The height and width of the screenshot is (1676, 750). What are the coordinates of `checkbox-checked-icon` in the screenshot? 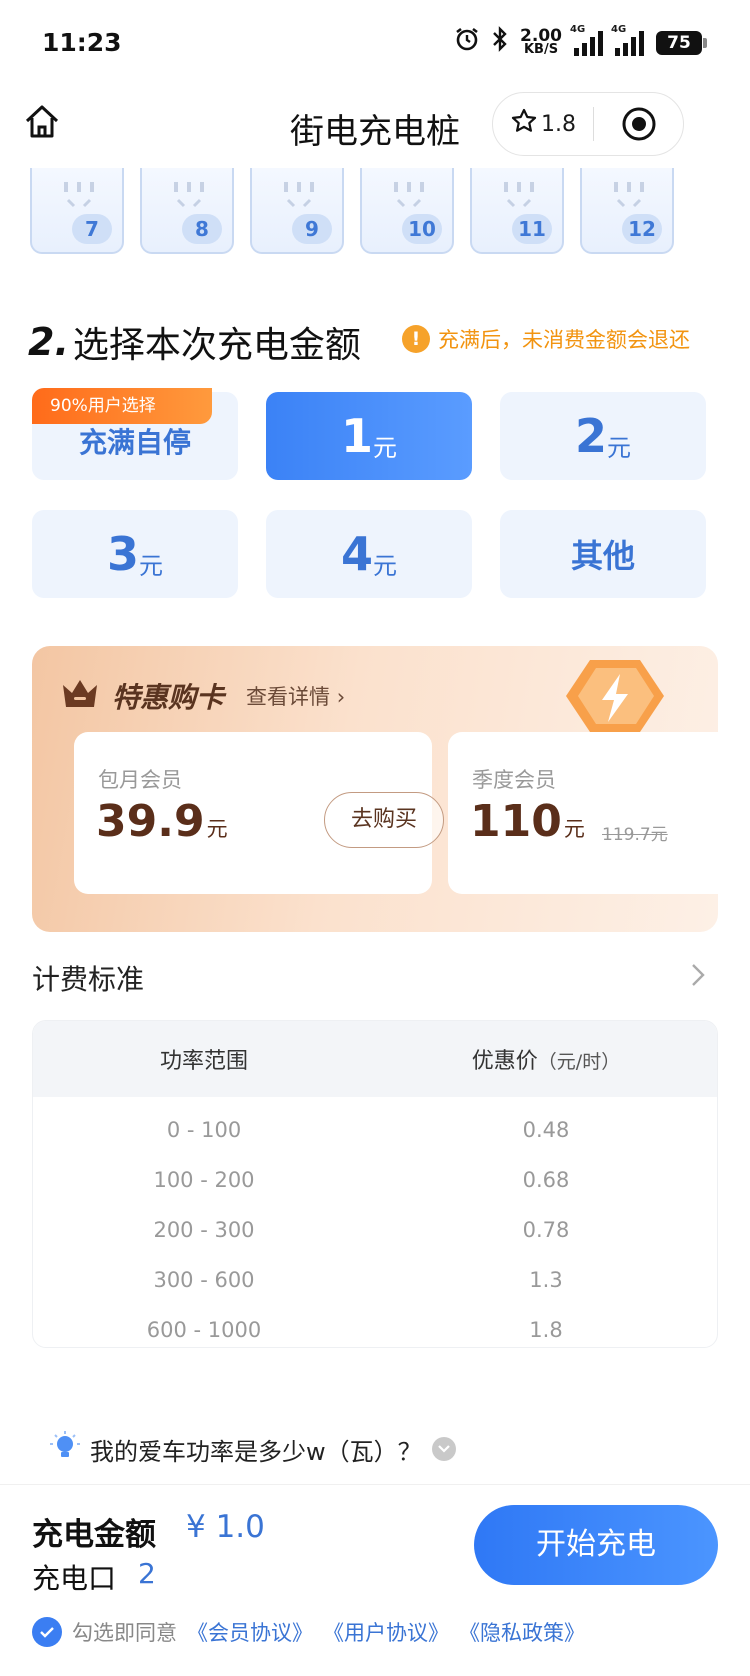 It's located at (47, 1632).